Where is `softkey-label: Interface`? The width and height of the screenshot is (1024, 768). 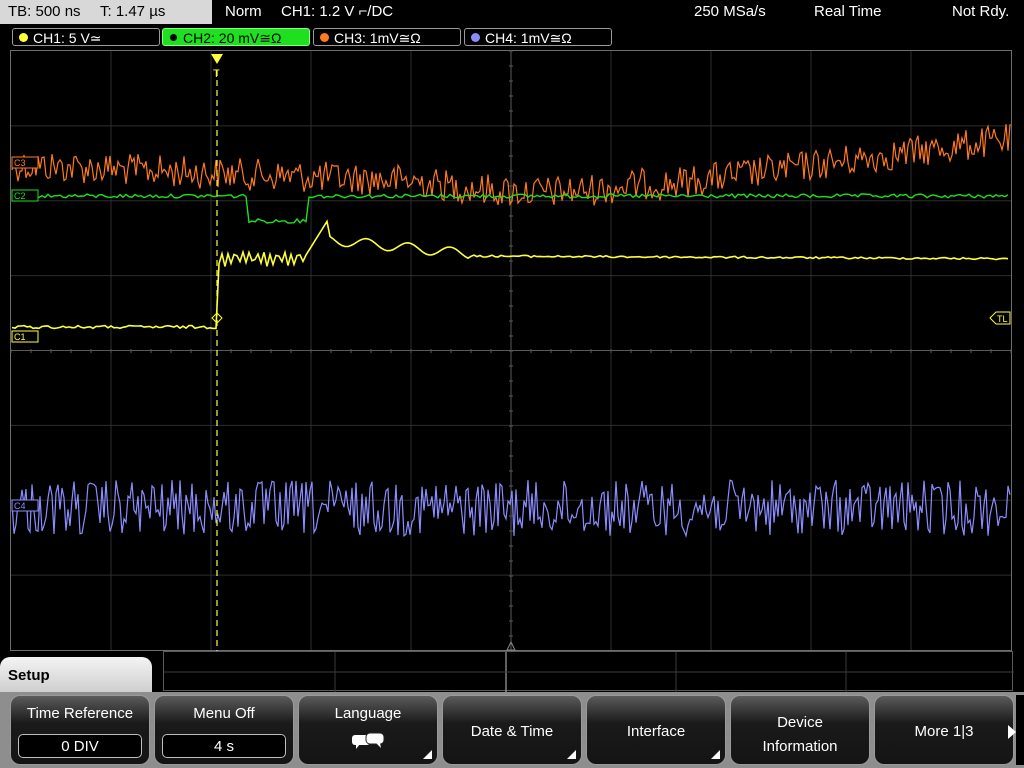 softkey-label: Interface is located at coordinates (656, 731).